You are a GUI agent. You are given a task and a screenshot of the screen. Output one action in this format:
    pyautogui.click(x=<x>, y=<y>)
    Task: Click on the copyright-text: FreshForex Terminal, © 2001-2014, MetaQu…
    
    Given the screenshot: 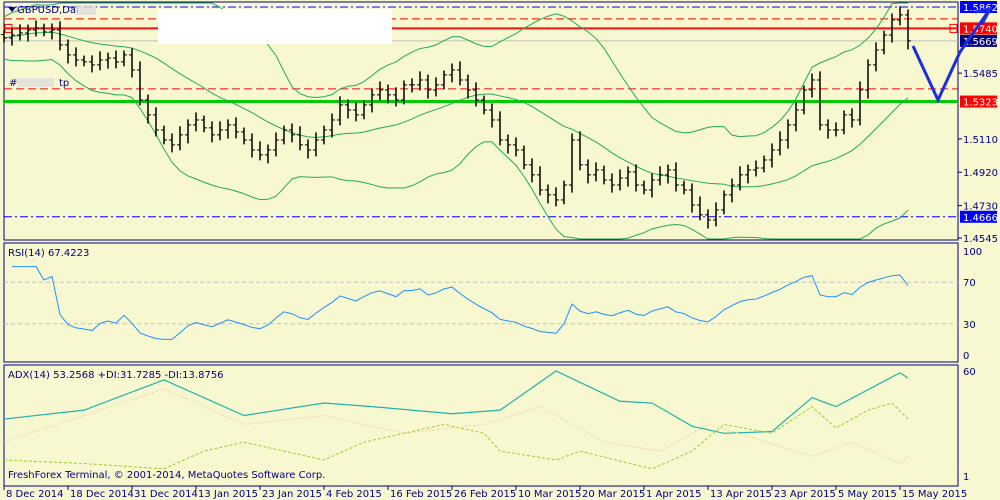 What is the action you would take?
    pyautogui.click(x=166, y=475)
    